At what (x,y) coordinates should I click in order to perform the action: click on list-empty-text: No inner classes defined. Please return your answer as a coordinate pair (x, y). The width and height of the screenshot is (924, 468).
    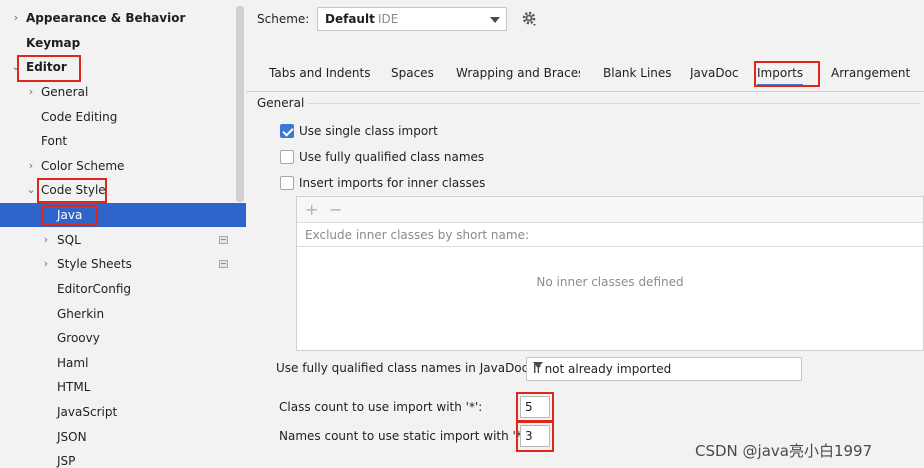
    Looking at the image, I should click on (610, 282).